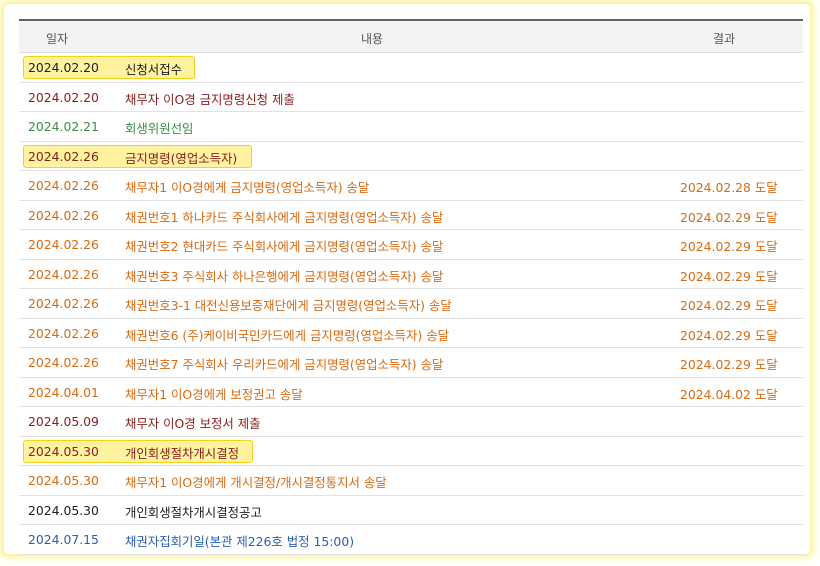 This screenshot has height=566, width=820. What do you see at coordinates (182, 453) in the screenshot?
I see `row-content: 개인회생절차개시결정` at bounding box center [182, 453].